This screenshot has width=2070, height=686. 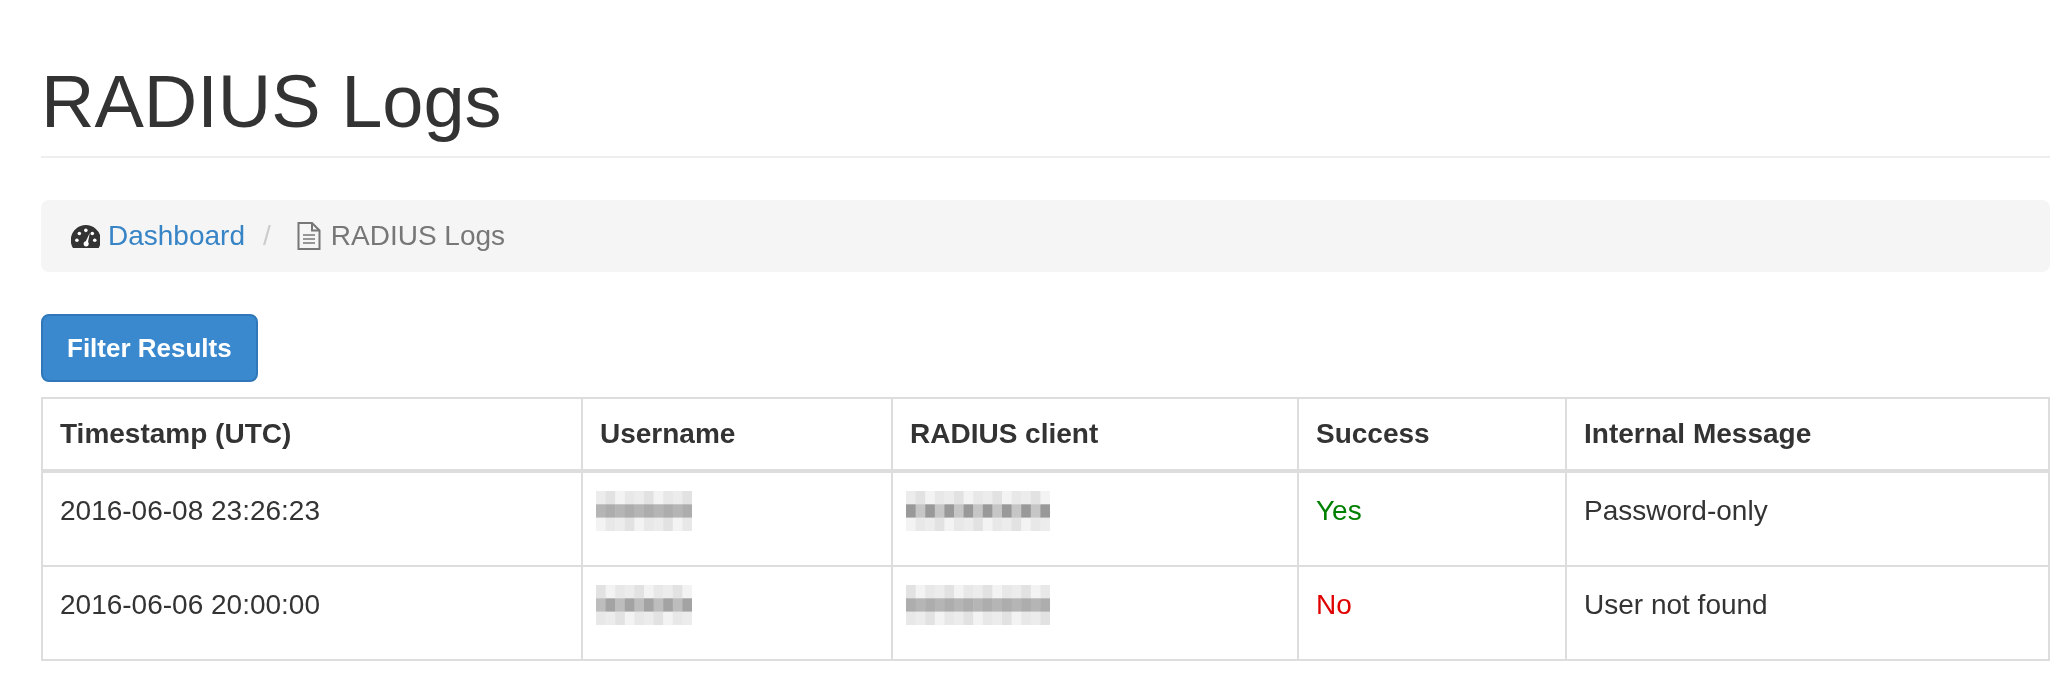 What do you see at coordinates (313, 614) in the screenshot?
I see `table-cell: 2016-06-06 20:00:00` at bounding box center [313, 614].